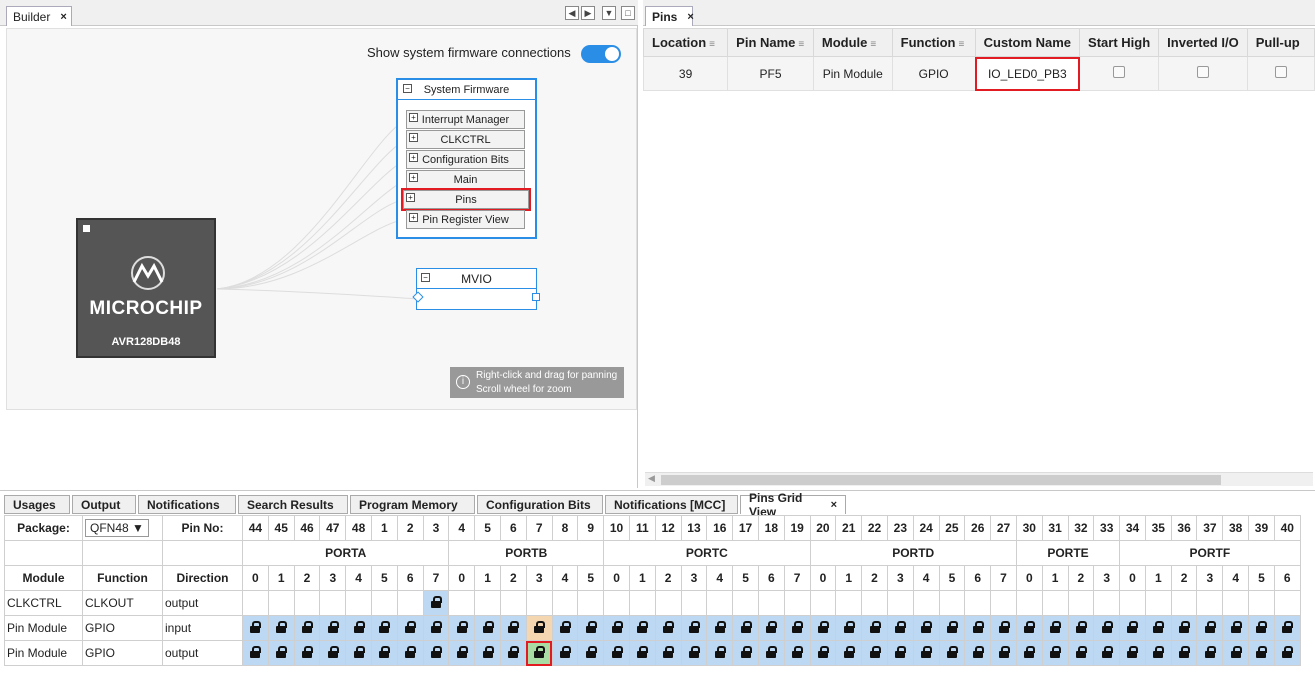 The height and width of the screenshot is (675, 1315). Describe the element at coordinates (685, 42) in the screenshot. I see `col-location: Location ≡` at that location.